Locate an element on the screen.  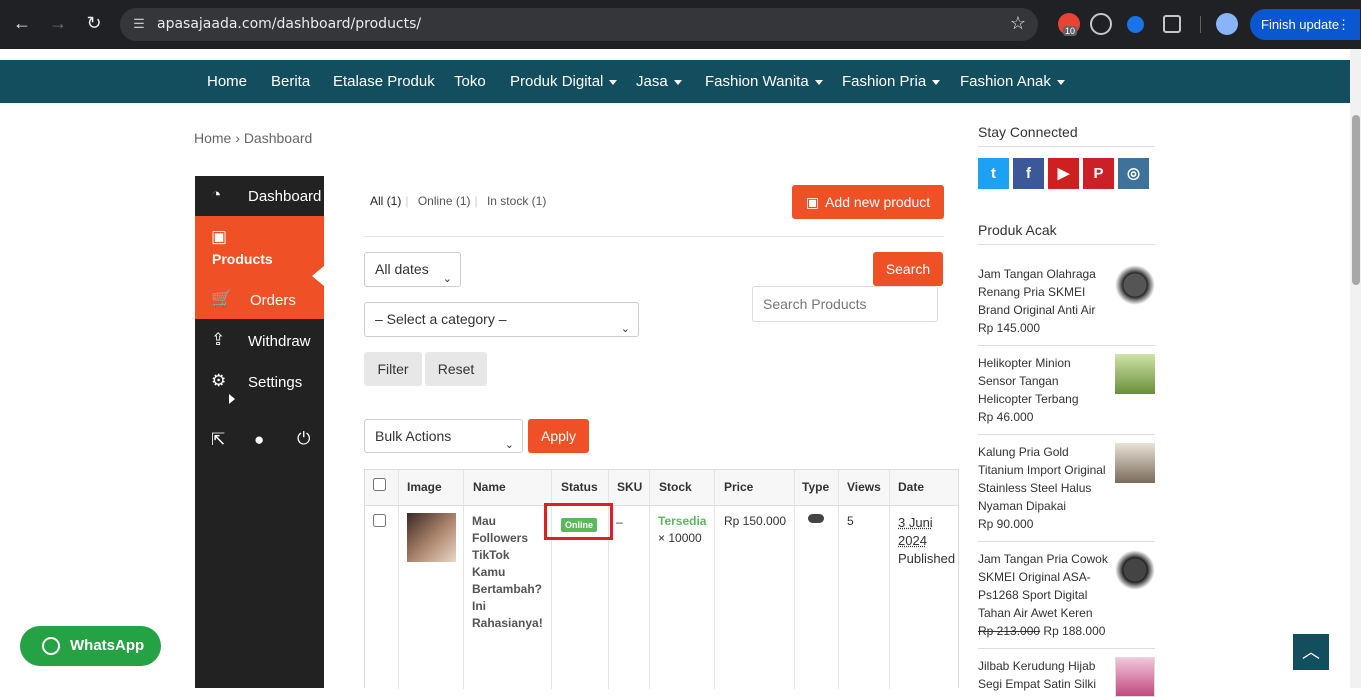
produk-acak-title: Produk Acak is located at coordinates (1017, 230).